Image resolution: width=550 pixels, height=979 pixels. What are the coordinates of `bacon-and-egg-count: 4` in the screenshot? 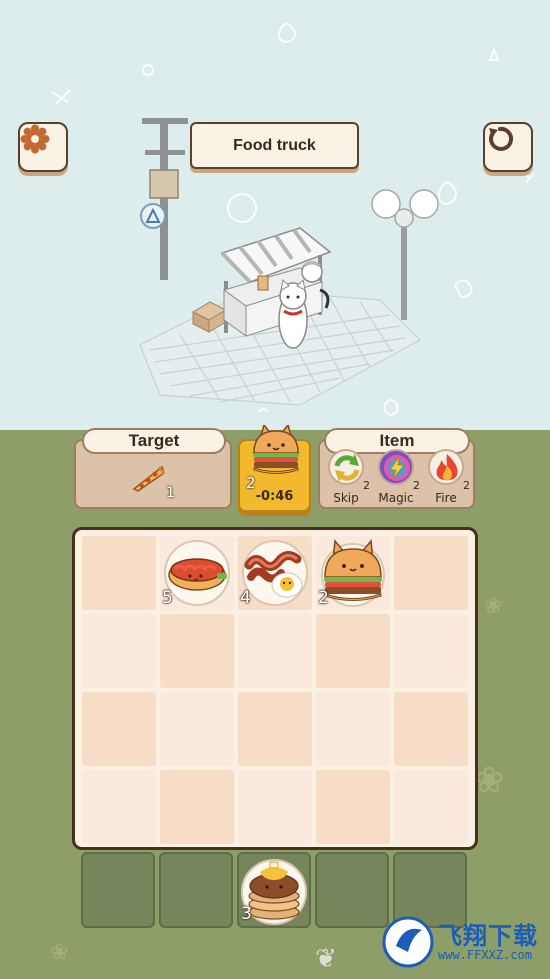 It's located at (245, 598).